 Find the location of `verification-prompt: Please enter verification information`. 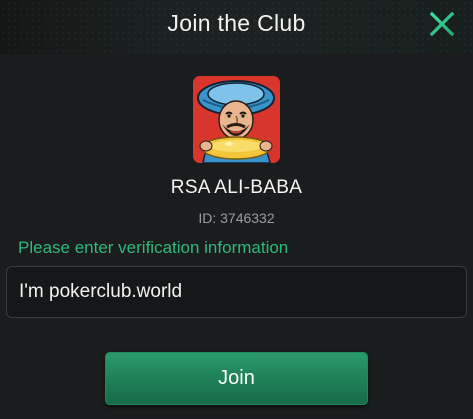

verification-prompt: Please enter verification information is located at coordinates (153, 247).